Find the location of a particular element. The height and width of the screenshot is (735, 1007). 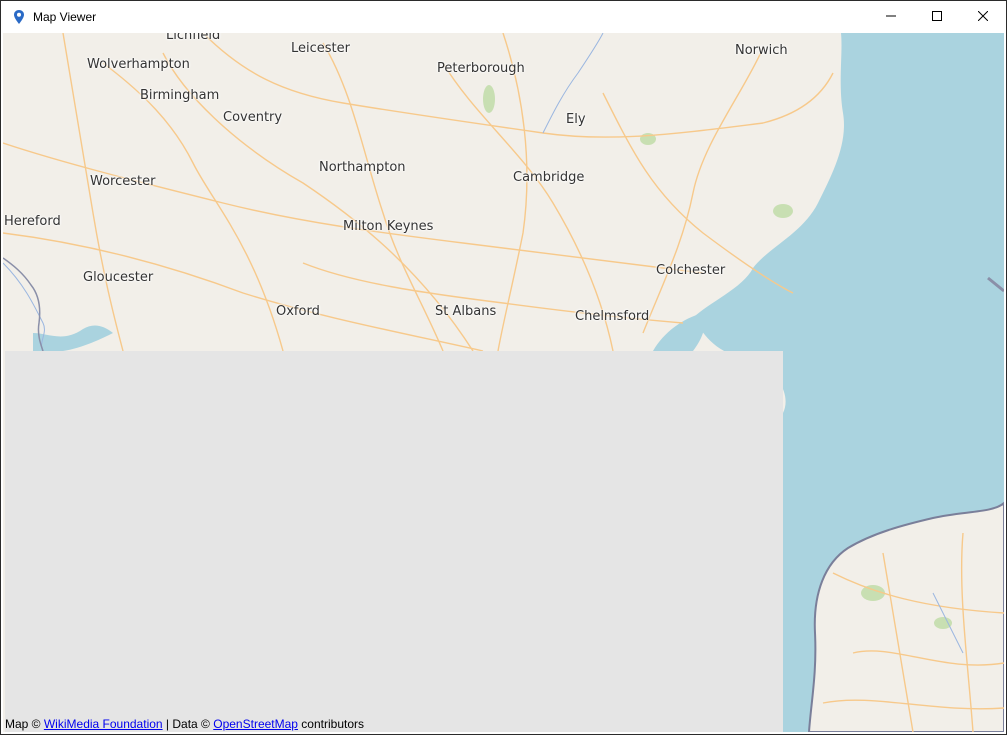

maximize-button is located at coordinates (937, 17).